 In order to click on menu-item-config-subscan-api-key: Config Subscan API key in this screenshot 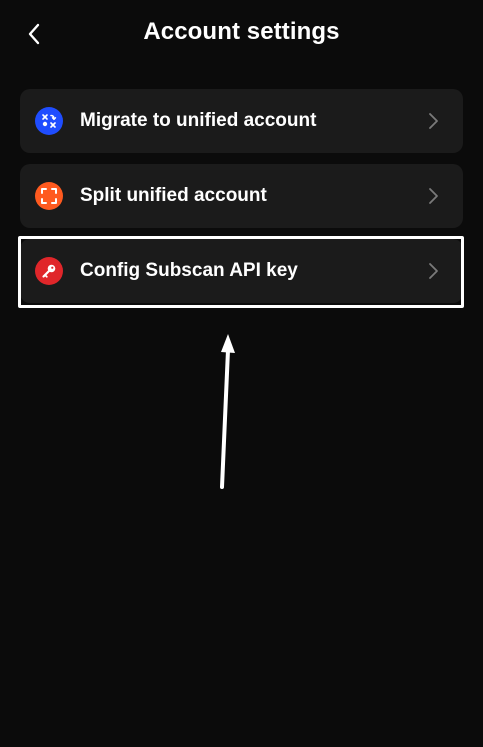, I will do `click(241, 271)`.